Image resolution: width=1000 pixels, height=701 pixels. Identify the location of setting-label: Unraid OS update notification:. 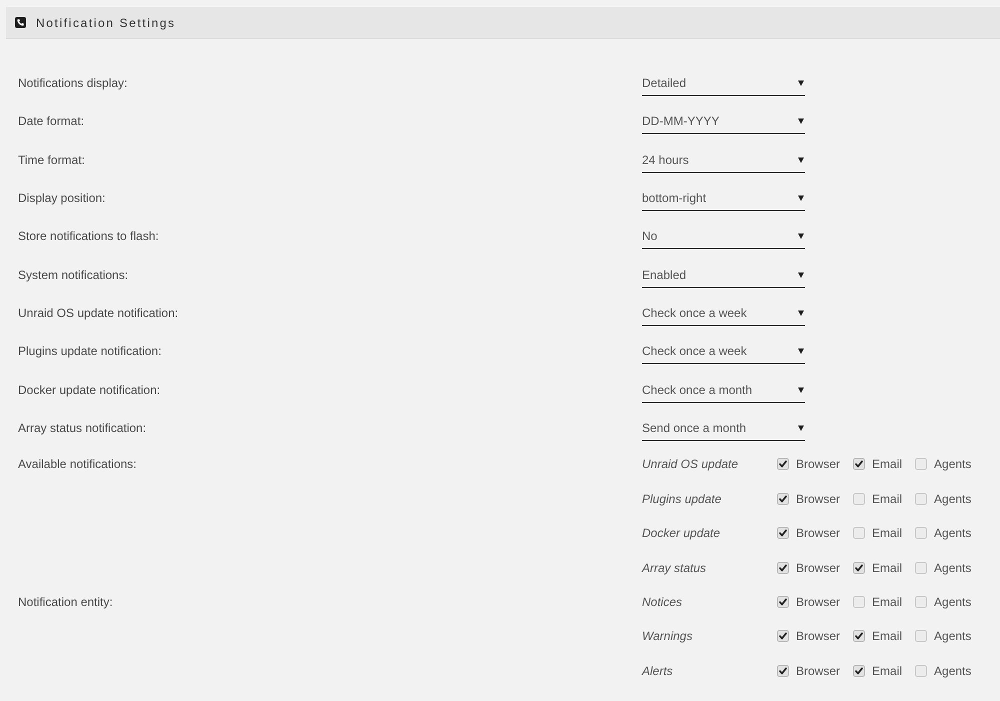
(98, 313).